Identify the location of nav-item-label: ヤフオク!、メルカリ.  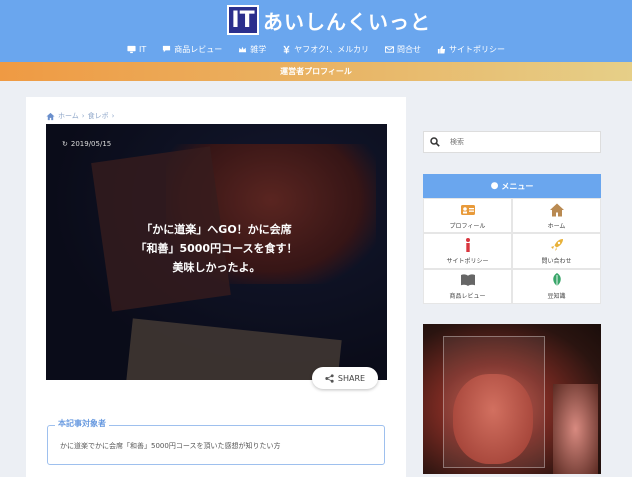
(332, 49).